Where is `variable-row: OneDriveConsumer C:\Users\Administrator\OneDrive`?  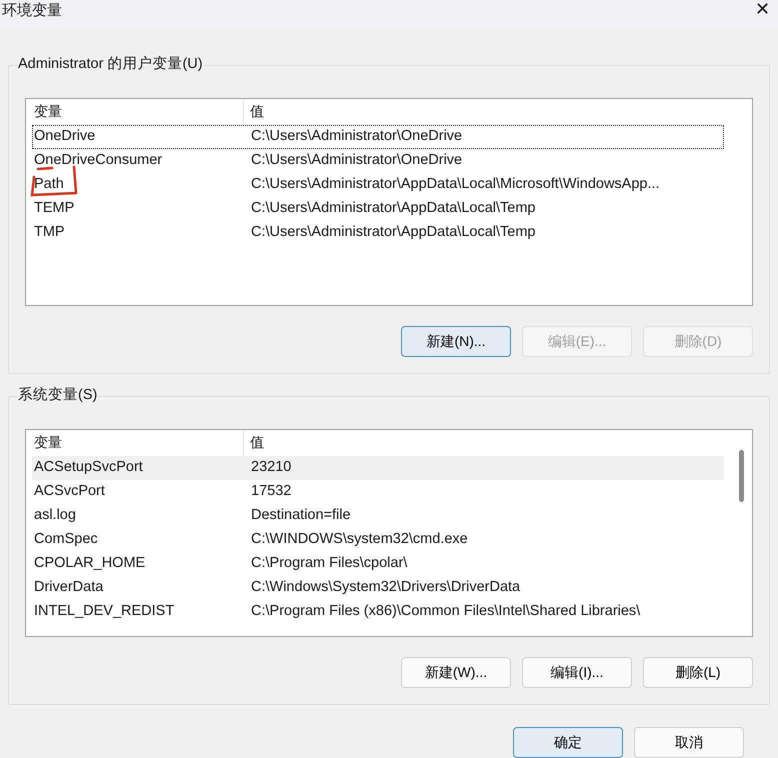
variable-row: OneDriveConsumer C:\Users\Administrator\OneDrive is located at coordinates (378, 161).